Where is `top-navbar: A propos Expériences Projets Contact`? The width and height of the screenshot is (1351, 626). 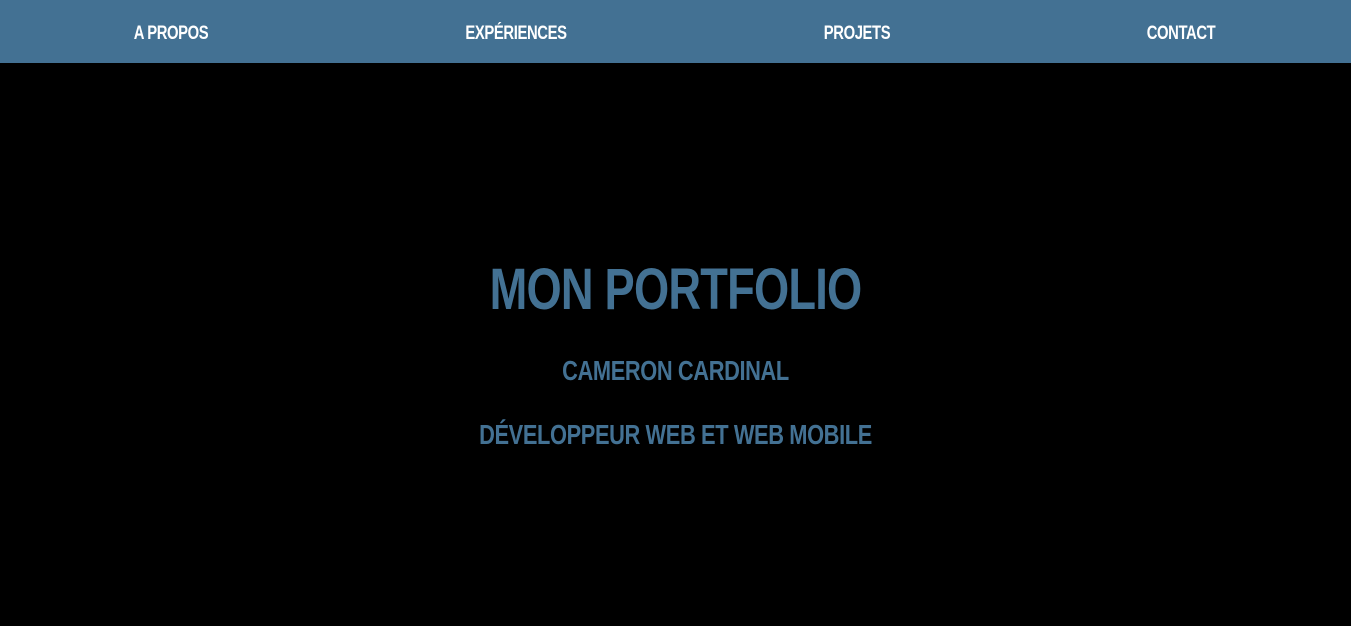 top-navbar: A propos Expériences Projets Contact is located at coordinates (675, 31).